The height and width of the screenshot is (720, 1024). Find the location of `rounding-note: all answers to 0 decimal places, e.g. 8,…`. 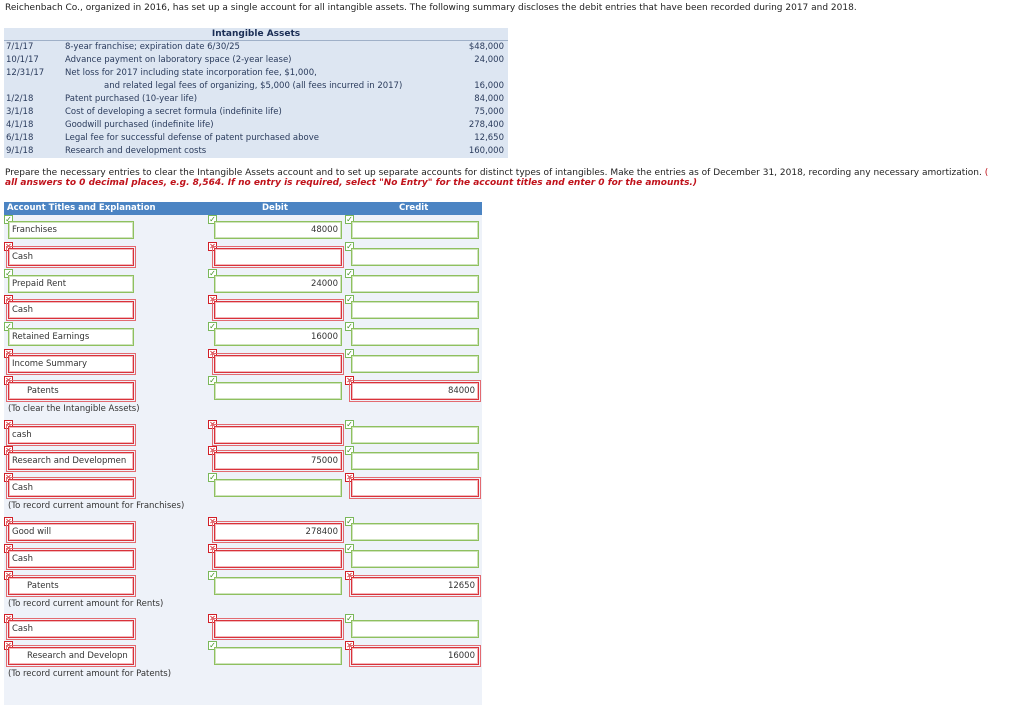

rounding-note: all answers to 0 decimal places, e.g. 8,… is located at coordinates (351, 183).